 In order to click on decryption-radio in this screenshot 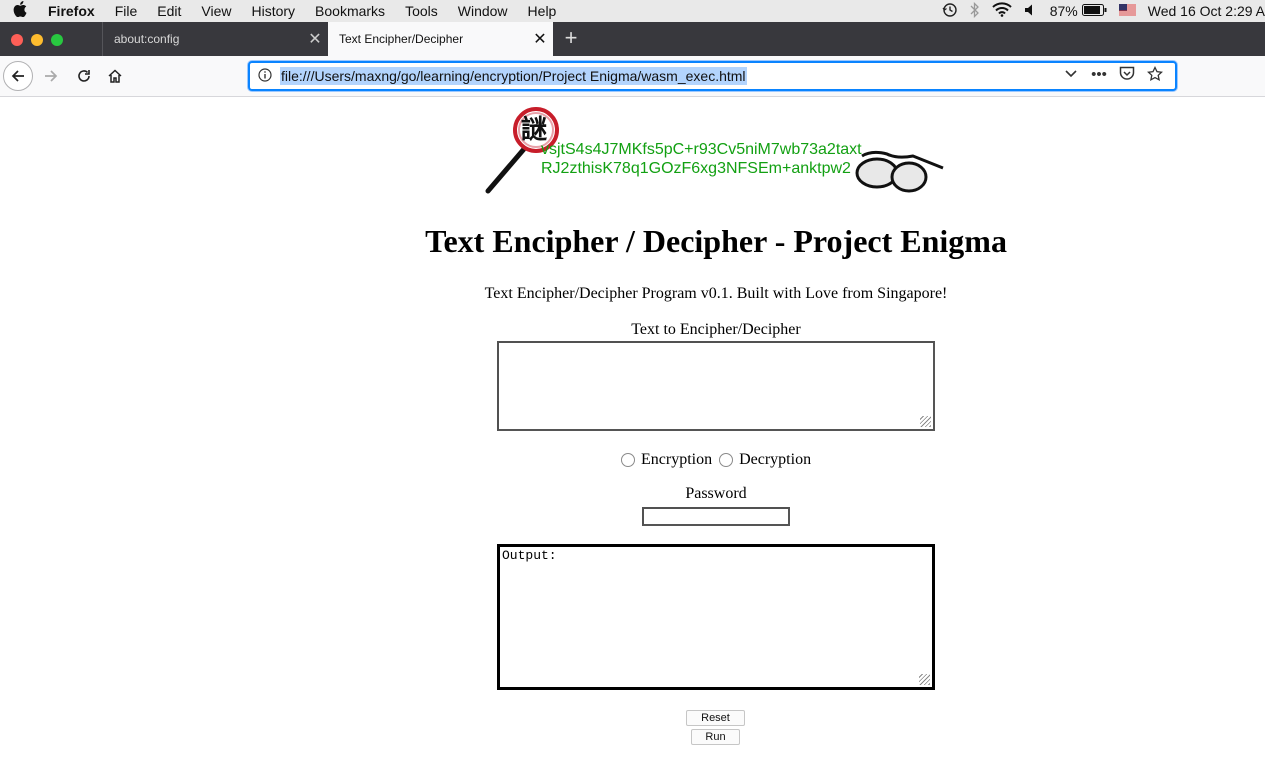, I will do `click(726, 460)`.